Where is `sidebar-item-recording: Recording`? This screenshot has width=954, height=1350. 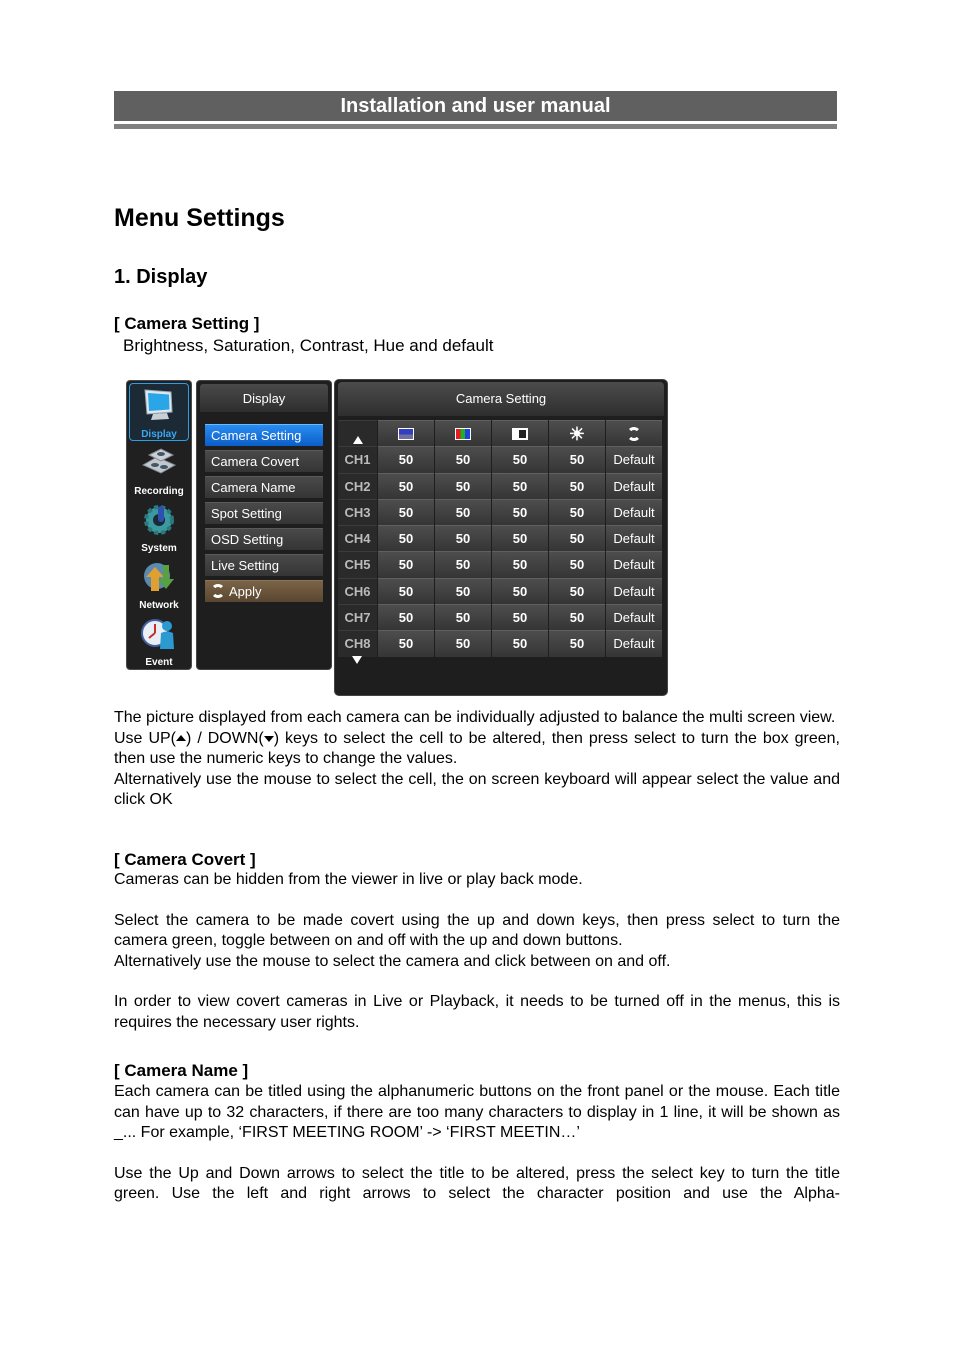 sidebar-item-recording: Recording is located at coordinates (159, 469).